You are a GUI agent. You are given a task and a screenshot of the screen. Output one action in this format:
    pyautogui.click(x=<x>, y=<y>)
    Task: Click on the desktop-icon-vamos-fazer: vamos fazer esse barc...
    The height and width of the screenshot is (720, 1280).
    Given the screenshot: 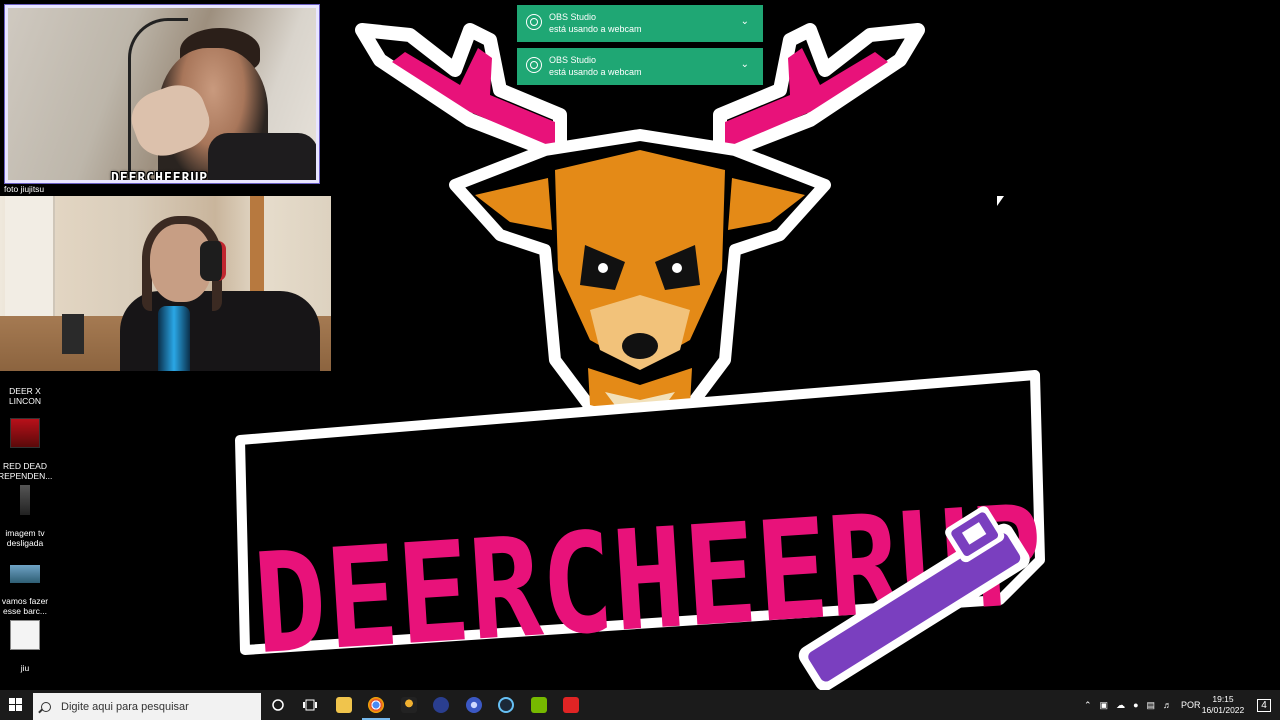 What is the action you would take?
    pyautogui.click(x=26, y=585)
    